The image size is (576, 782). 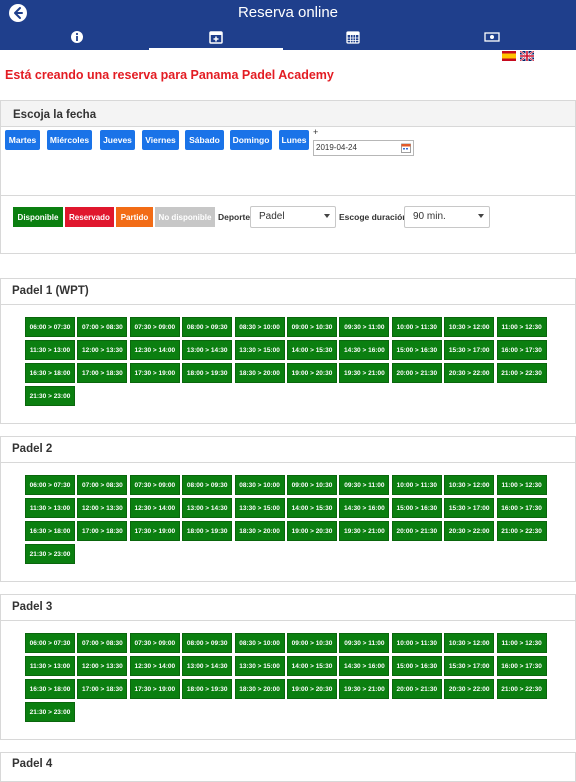 What do you see at coordinates (492, 38) in the screenshot?
I see `tab-payments` at bounding box center [492, 38].